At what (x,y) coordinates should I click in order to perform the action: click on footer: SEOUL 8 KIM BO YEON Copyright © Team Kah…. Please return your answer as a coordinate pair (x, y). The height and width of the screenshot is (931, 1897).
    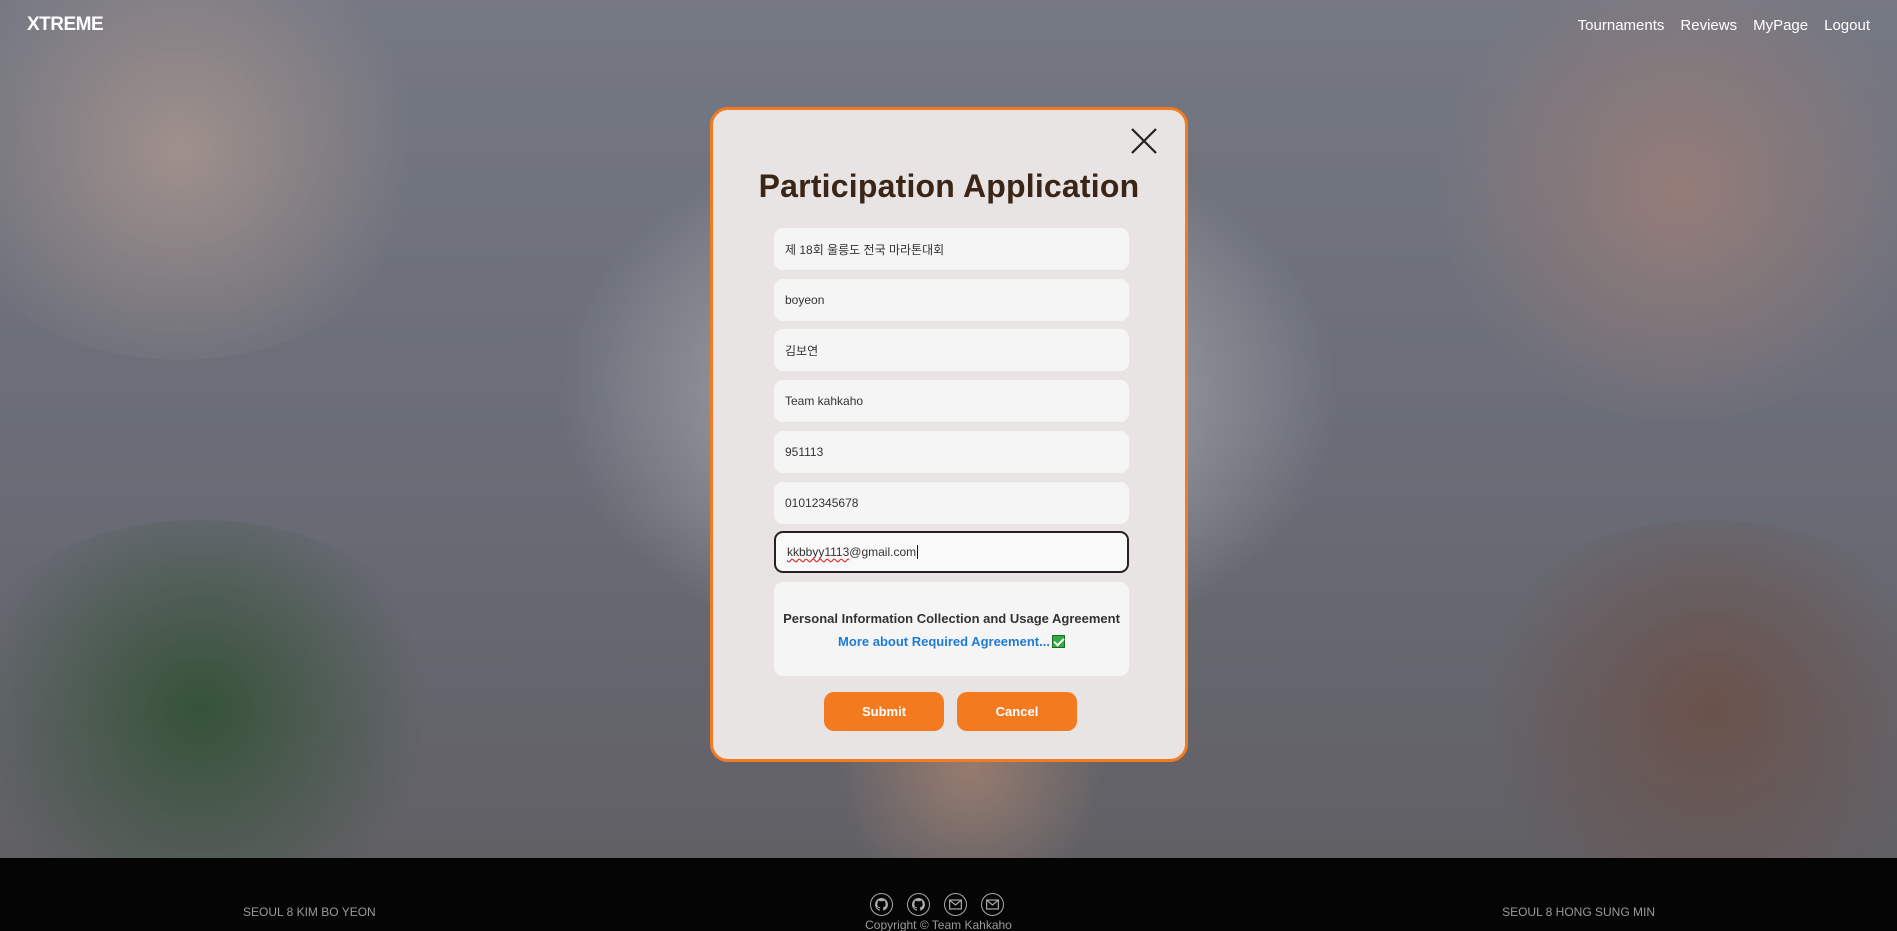
    Looking at the image, I should click on (948, 894).